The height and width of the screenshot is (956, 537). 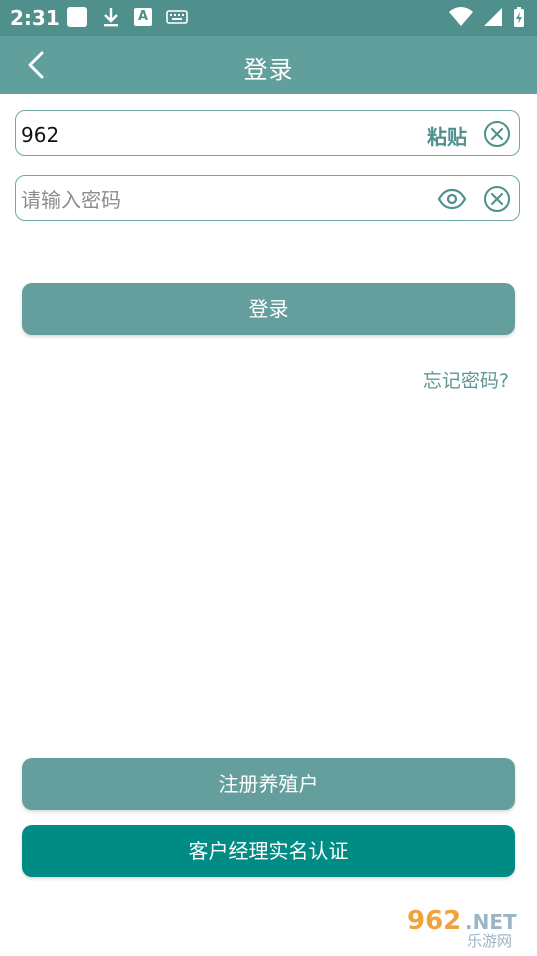 I want to click on clear-account-icon, so click(x=497, y=134).